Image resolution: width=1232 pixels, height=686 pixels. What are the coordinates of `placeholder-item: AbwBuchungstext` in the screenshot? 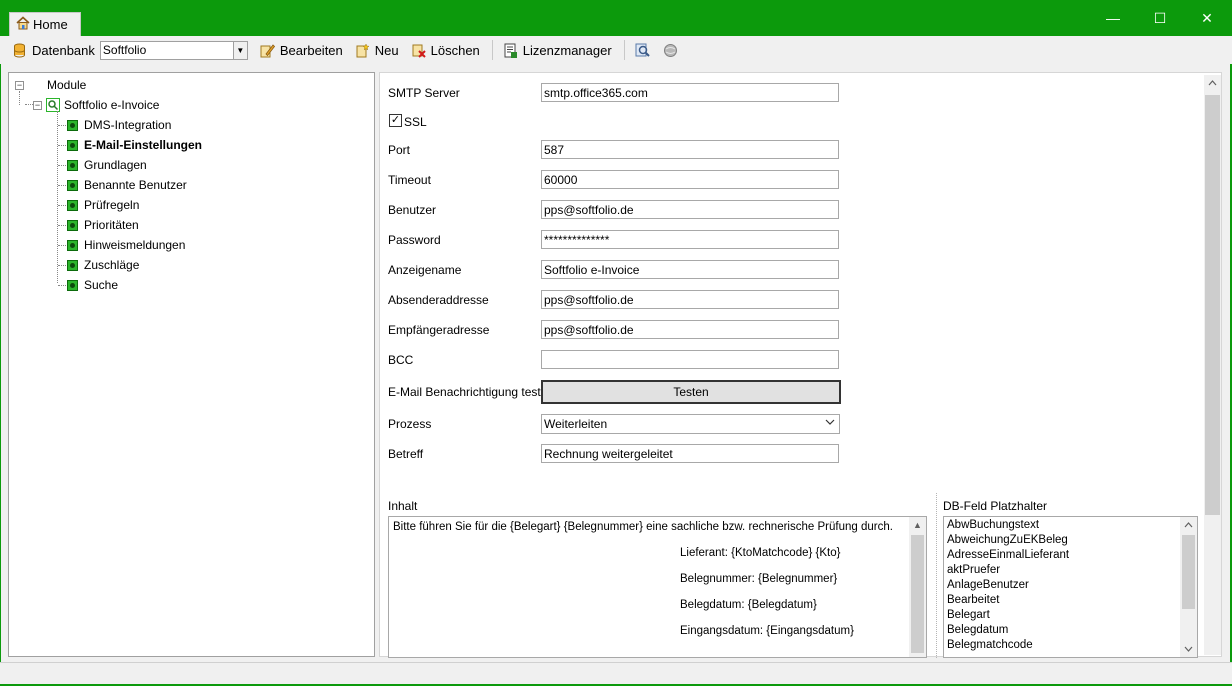 It's located at (993, 525).